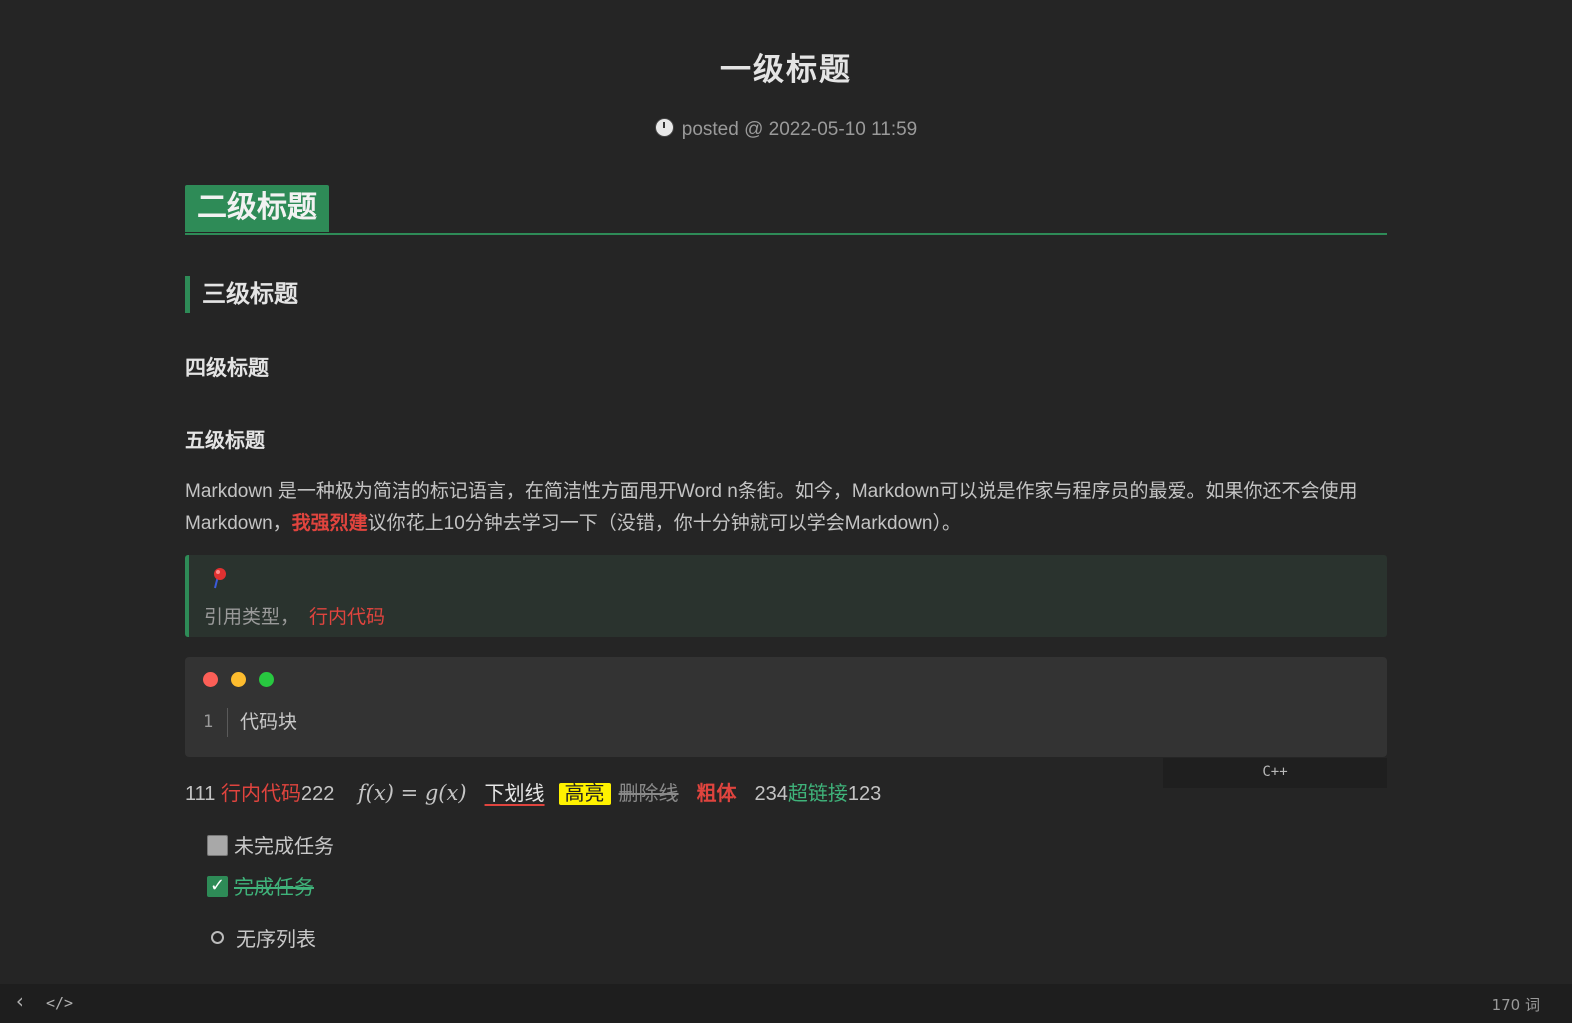 The height and width of the screenshot is (1023, 1572). What do you see at coordinates (818, 794) in the screenshot?
I see `hyperlink: 超链接` at bounding box center [818, 794].